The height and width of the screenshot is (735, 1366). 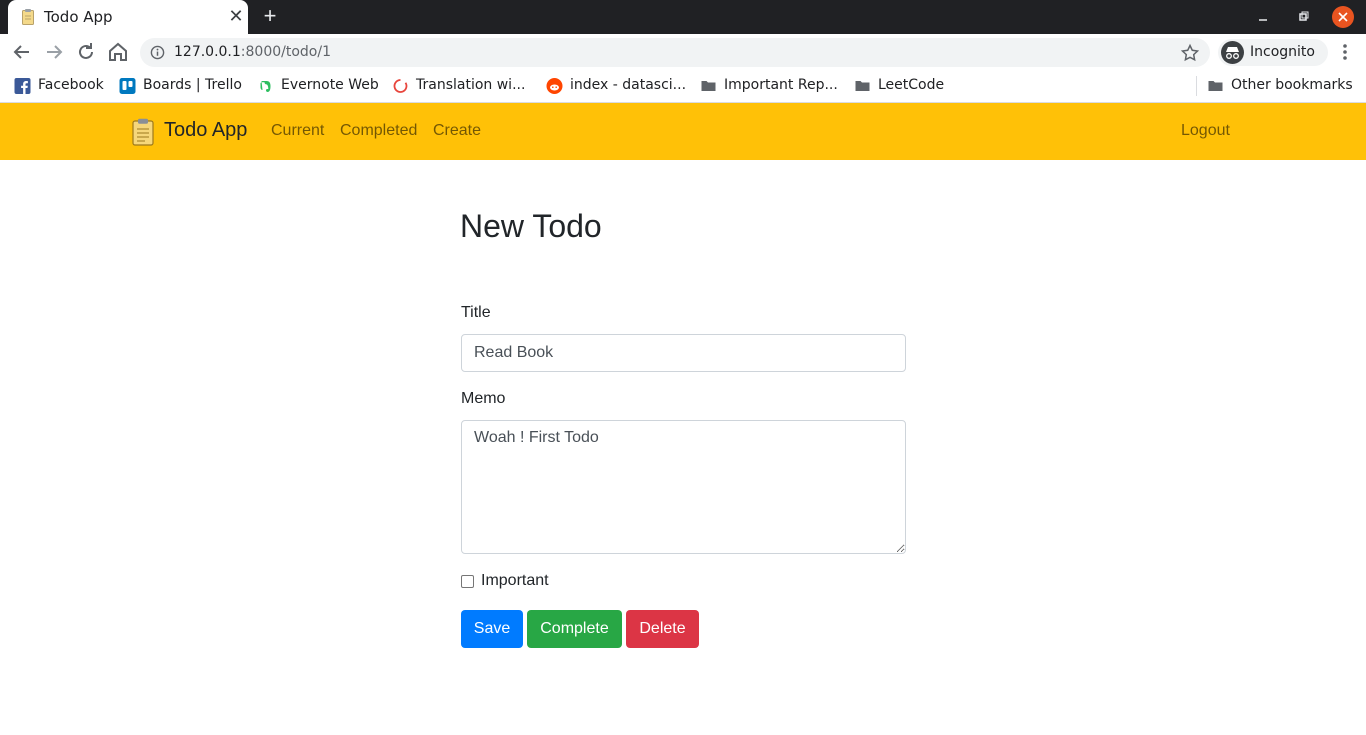 What do you see at coordinates (28, 17) in the screenshot?
I see `clipboard-favicon-icon` at bounding box center [28, 17].